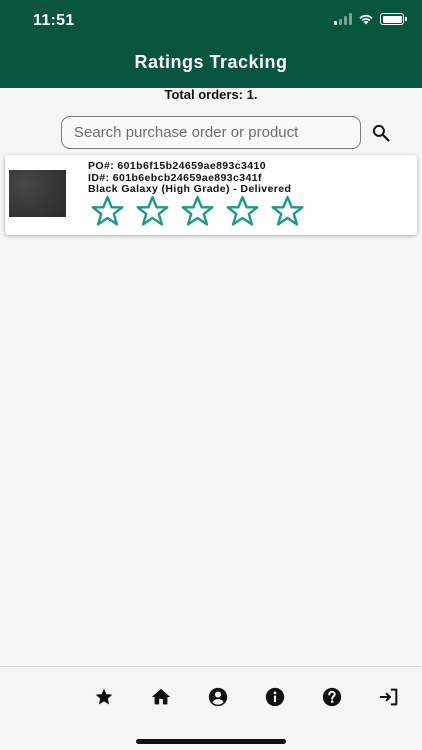 This screenshot has width=422, height=750. Describe the element at coordinates (152, 211) in the screenshot. I see `rating-star-2-icon` at that location.